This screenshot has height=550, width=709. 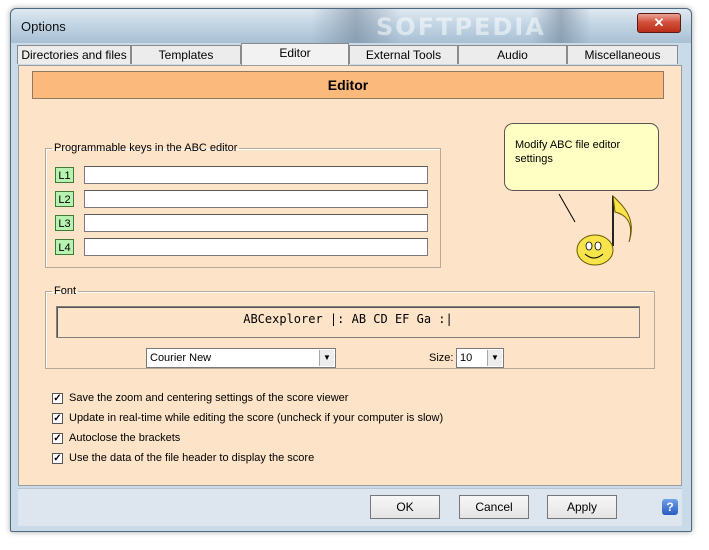 I want to click on help-button: ?, so click(x=670, y=507).